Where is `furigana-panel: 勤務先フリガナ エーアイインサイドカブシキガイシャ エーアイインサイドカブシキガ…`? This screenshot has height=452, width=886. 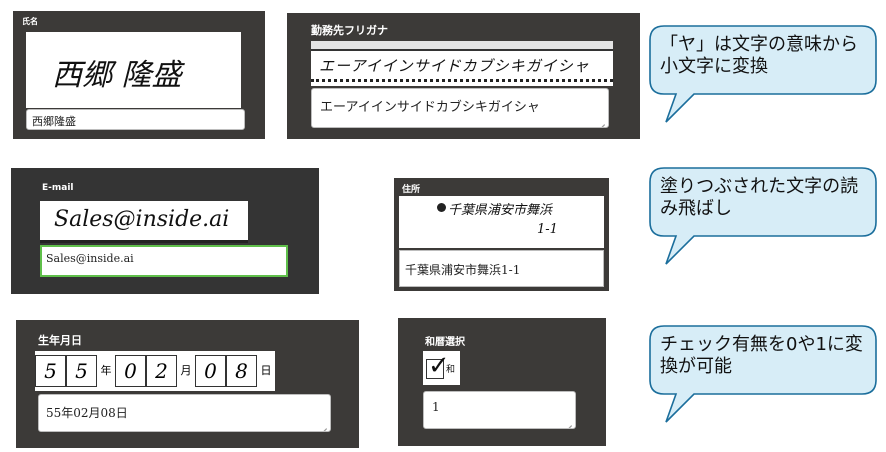
furigana-panel: 勤務先フリガナ エーアイインサイドカブシキガイシャ エーアイインサイドカブシキガ… is located at coordinates (463, 76).